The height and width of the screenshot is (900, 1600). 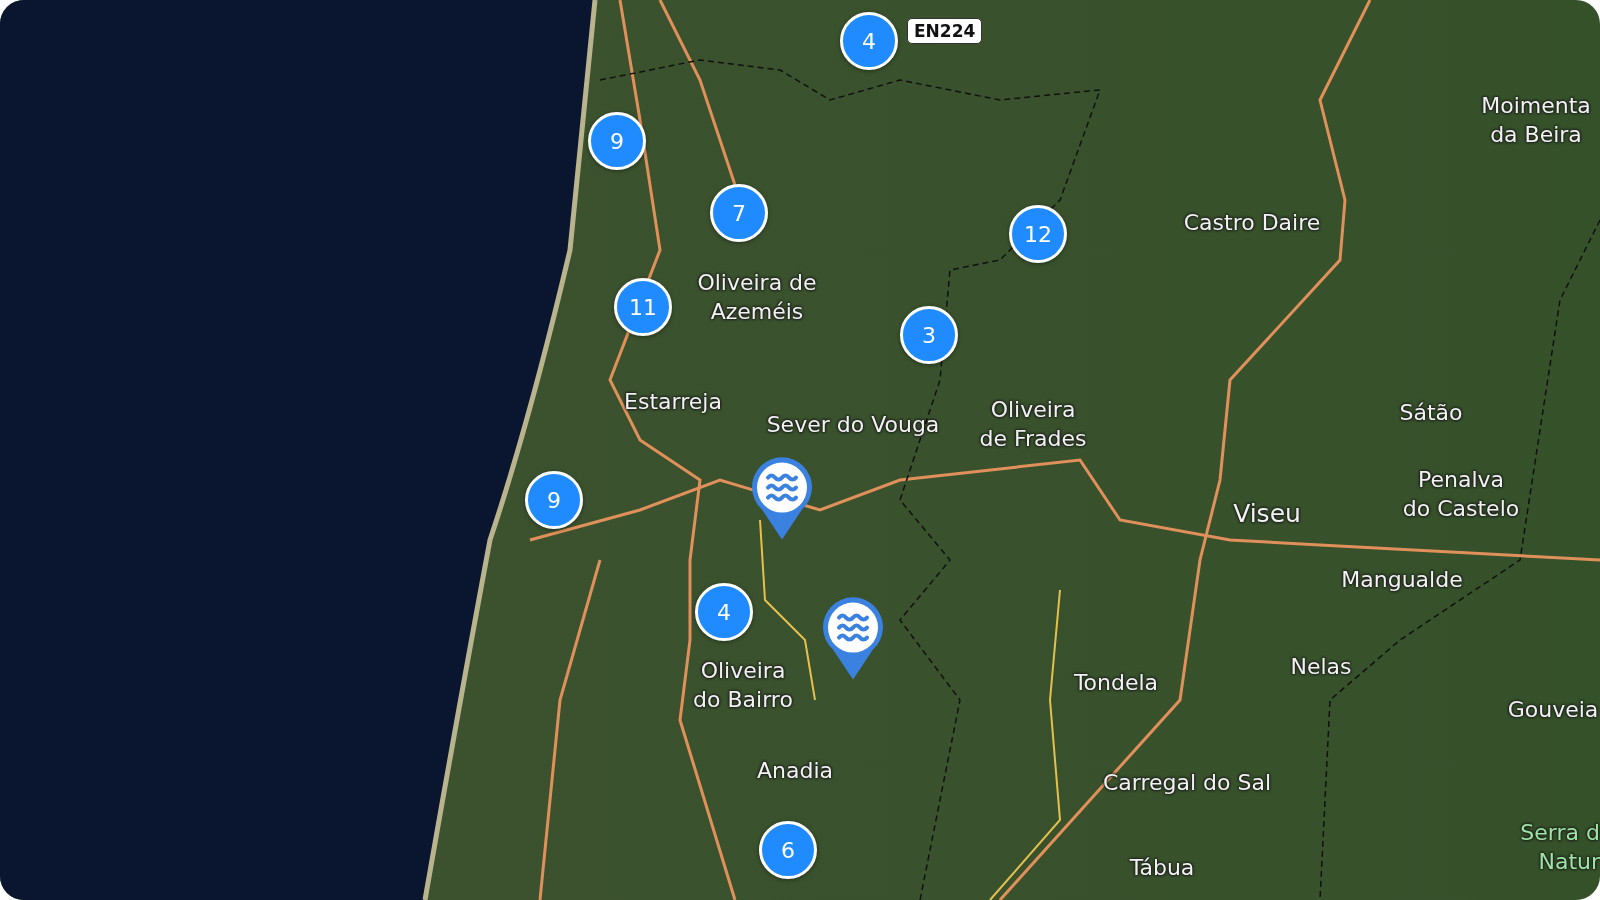 I want to click on place-label: Gouveia, so click(x=1553, y=709).